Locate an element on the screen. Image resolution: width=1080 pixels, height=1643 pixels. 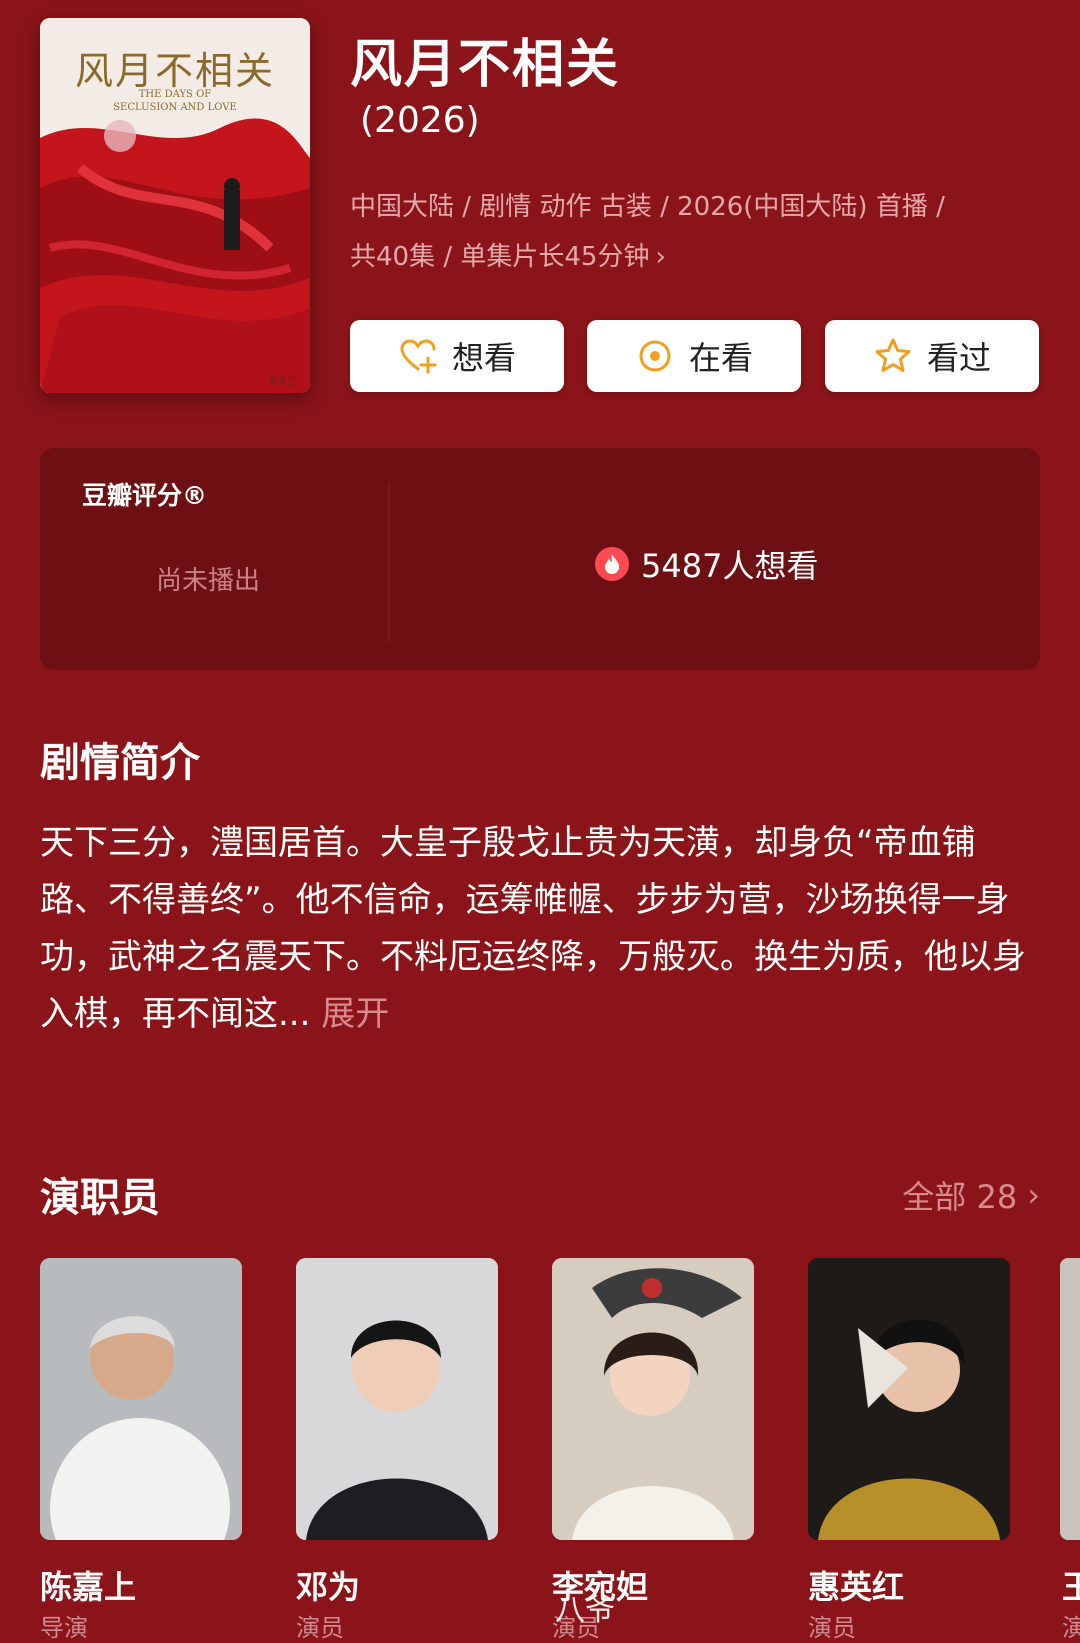
want-to-watch-button: 想看 is located at coordinates (457, 356).